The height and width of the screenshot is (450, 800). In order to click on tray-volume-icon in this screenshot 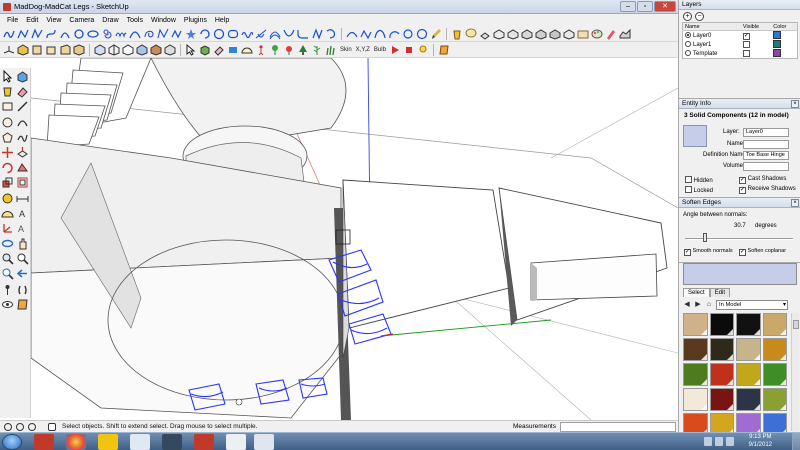, I will do `click(730, 441)`.